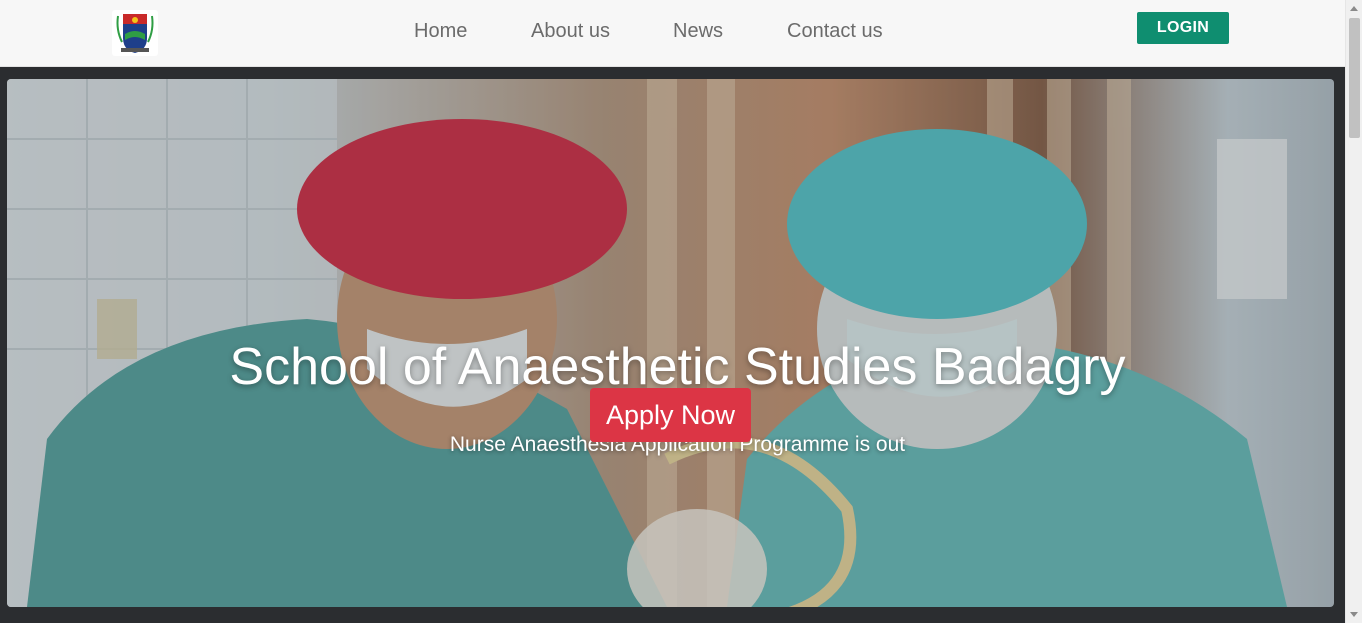 This screenshot has width=1362, height=623. I want to click on nav-link-about: About us, so click(570, 31).